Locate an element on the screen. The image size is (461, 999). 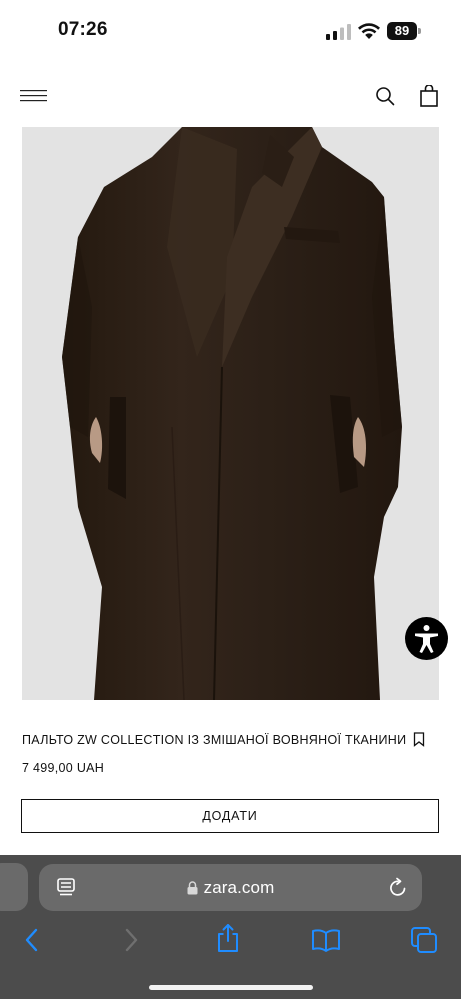
cellular-signal-icon is located at coordinates (338, 32).